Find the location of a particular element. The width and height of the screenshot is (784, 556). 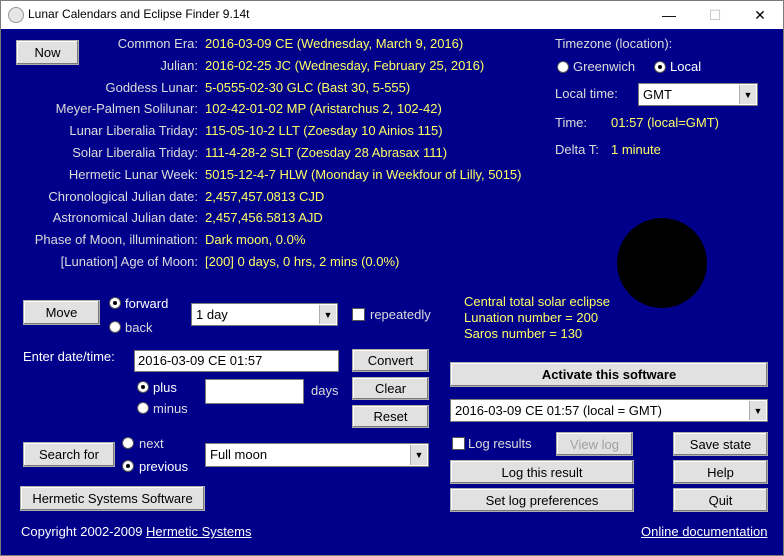

forward-radio is located at coordinates (115, 303).